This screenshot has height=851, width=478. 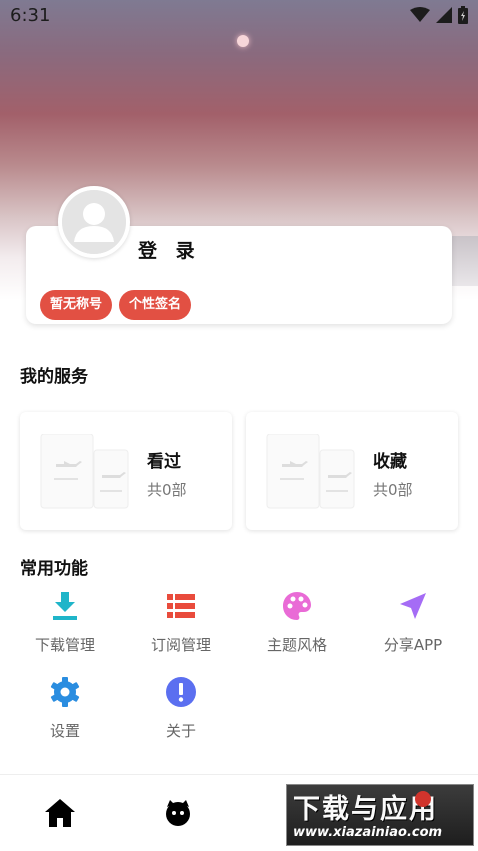 I want to click on download-icon, so click(x=65, y=606).